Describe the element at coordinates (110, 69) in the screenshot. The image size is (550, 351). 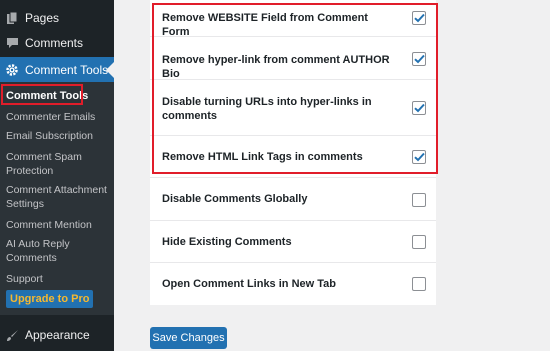
I see `active-indicator-arrow` at that location.